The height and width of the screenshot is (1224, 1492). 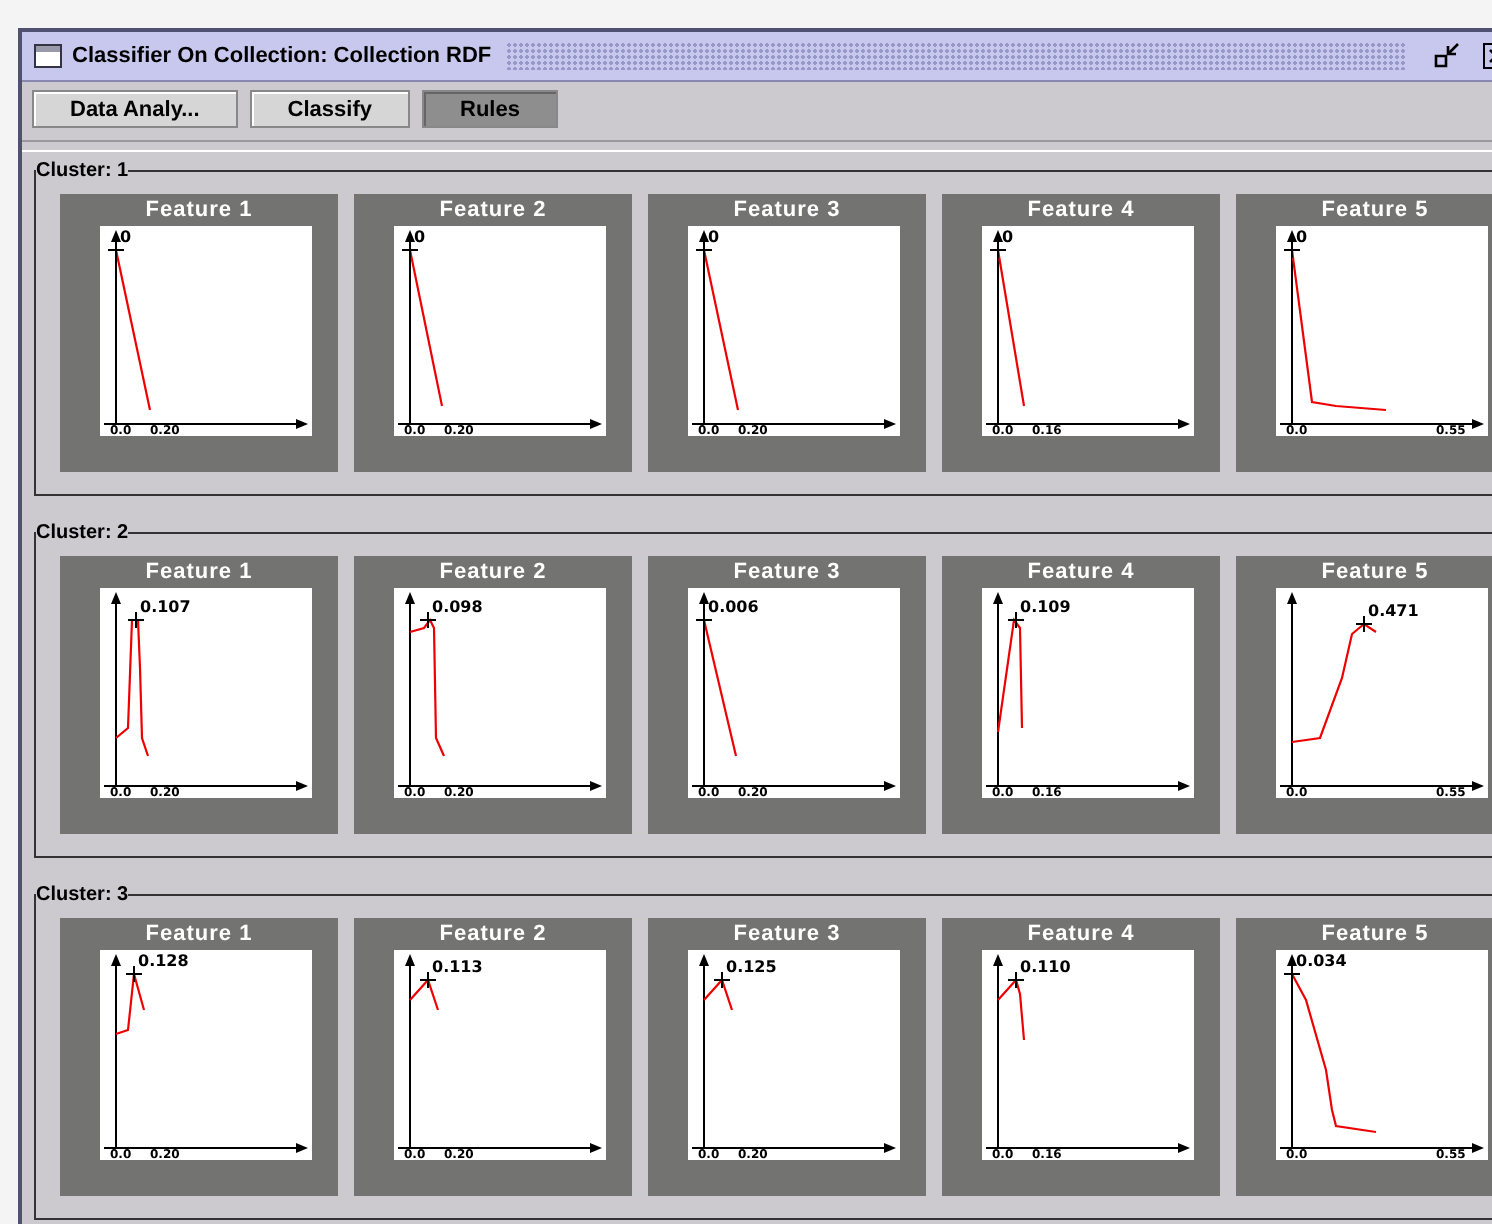 What do you see at coordinates (750, 967) in the screenshot?
I see `peak-label: 0.125` at bounding box center [750, 967].